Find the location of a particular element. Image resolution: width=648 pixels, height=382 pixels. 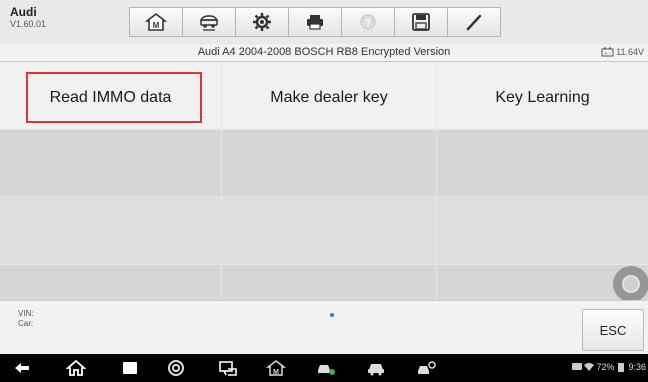

help-button: ? is located at coordinates (368, 22).